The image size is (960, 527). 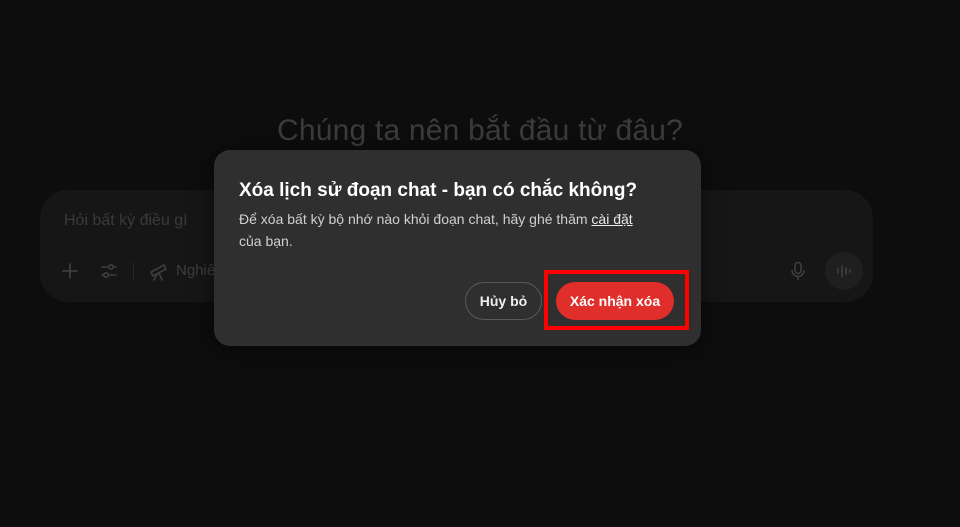 I want to click on voice-mode-button, so click(x=844, y=271).